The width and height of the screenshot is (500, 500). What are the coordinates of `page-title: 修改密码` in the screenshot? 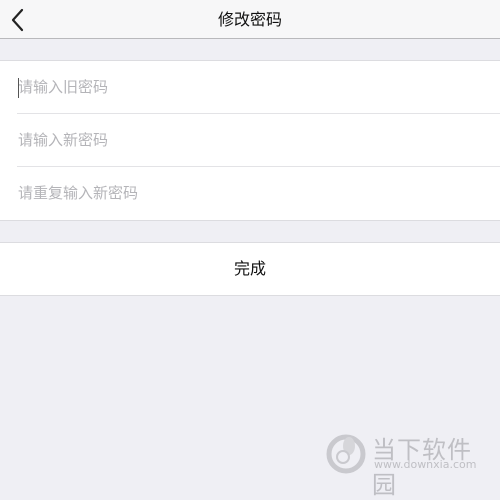 It's located at (249, 19).